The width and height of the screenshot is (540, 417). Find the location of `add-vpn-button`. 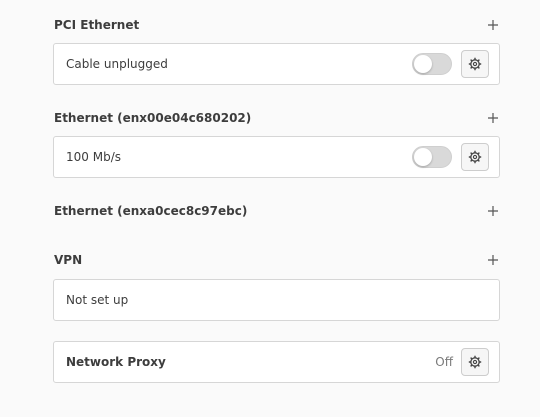

add-vpn-button is located at coordinates (493, 260).